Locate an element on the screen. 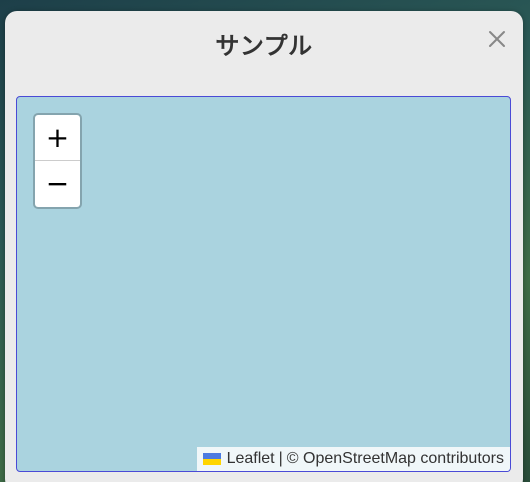 The height and width of the screenshot is (482, 530). leaflet-link: Leaflet is located at coordinates (251, 459).